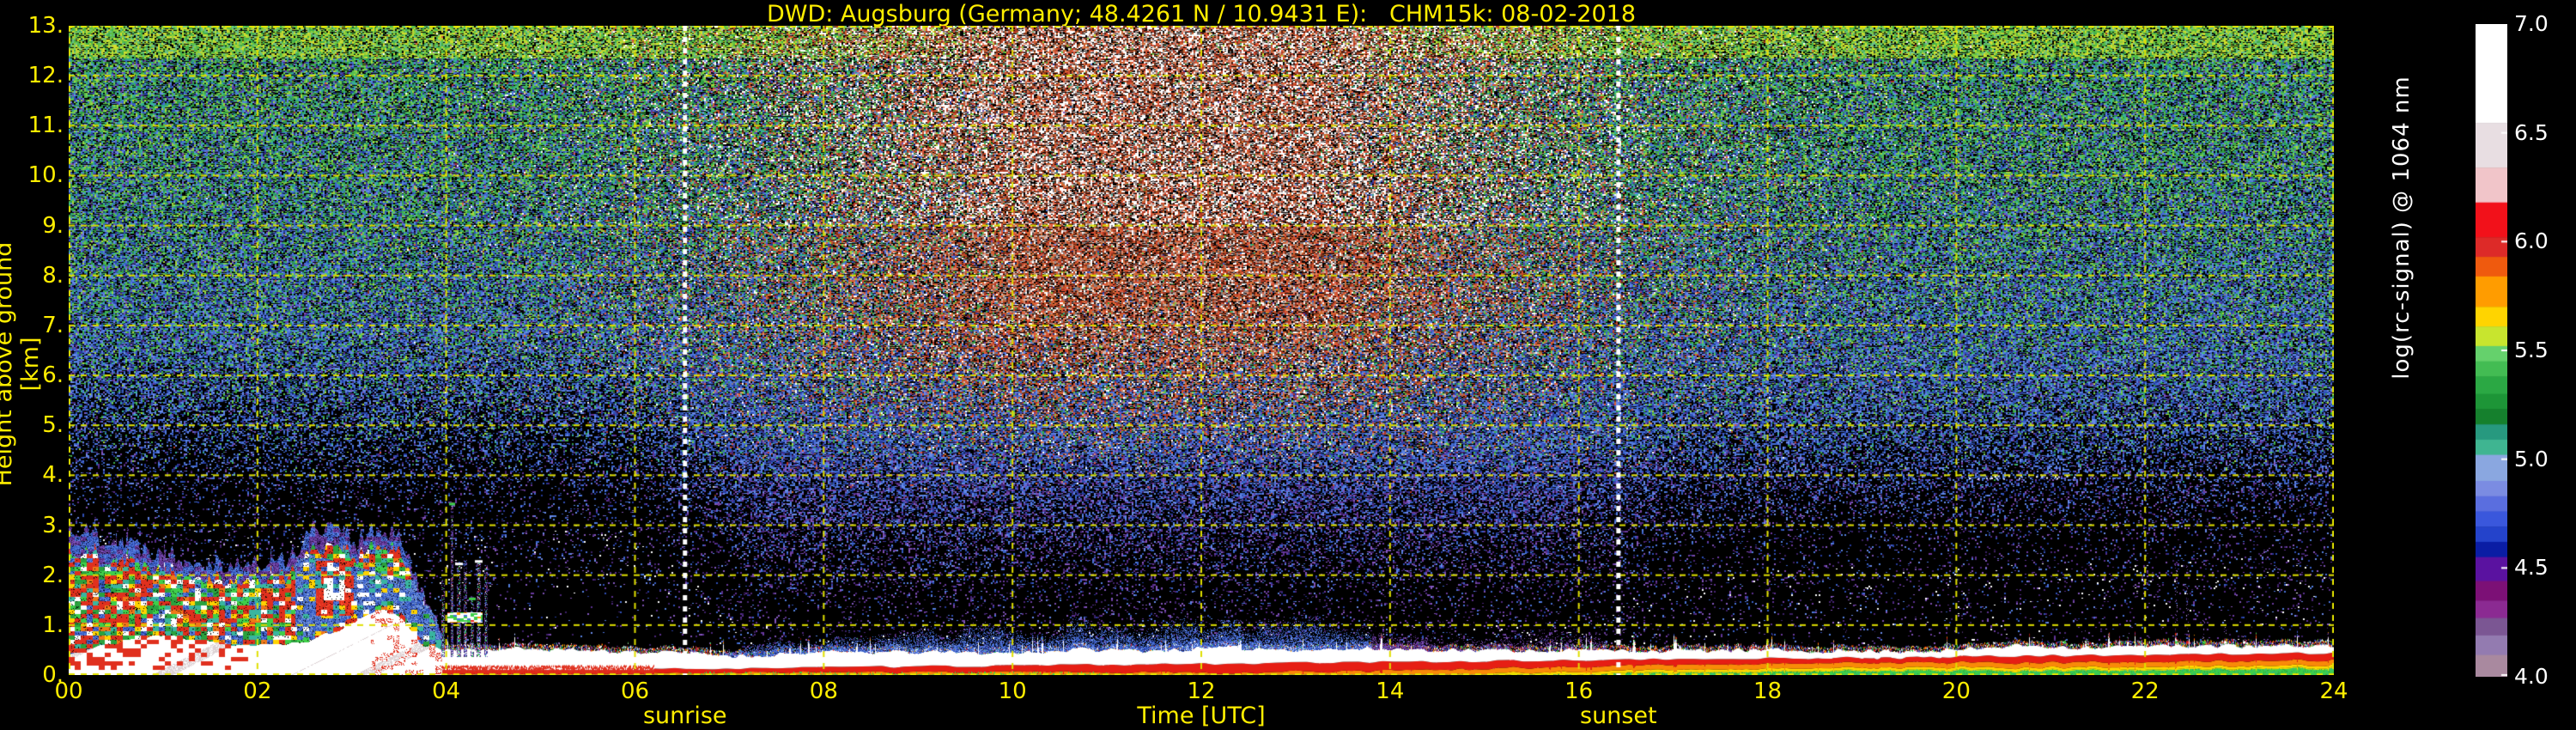  What do you see at coordinates (53, 624) in the screenshot?
I see `y-tick-label: 1.` at bounding box center [53, 624].